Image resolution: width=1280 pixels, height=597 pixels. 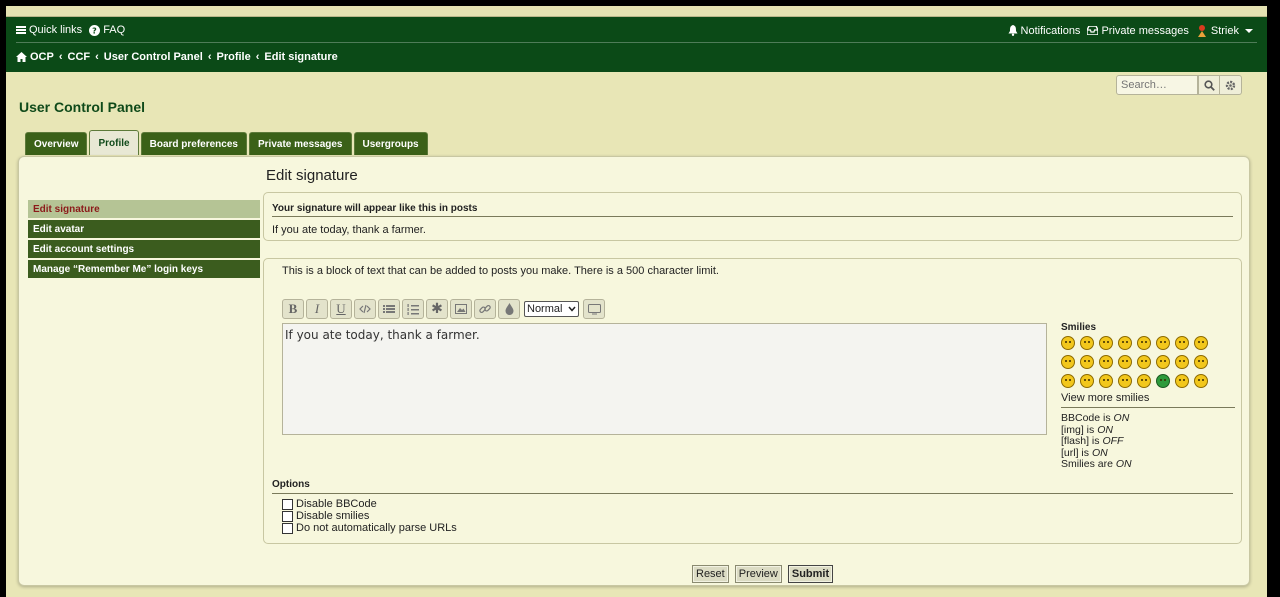 I want to click on image-button, so click(x=461, y=309).